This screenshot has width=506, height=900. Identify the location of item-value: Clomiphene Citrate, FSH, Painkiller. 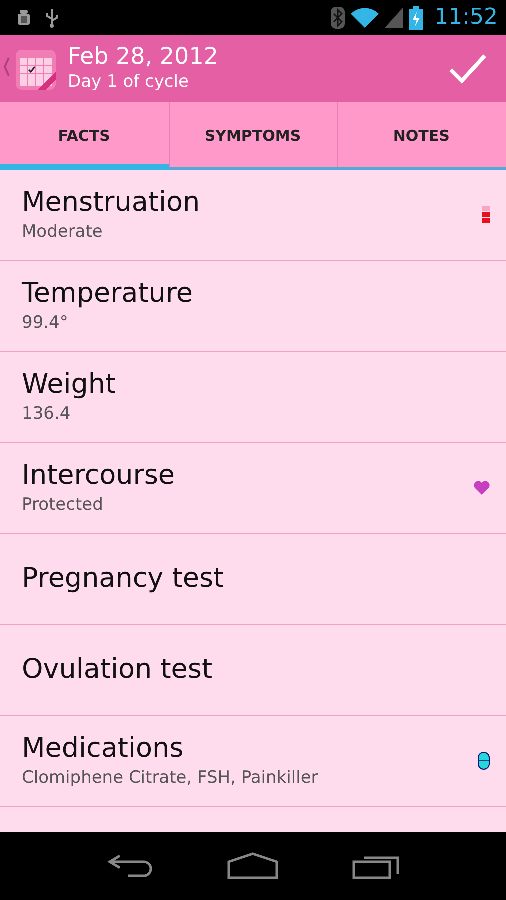
(171, 778).